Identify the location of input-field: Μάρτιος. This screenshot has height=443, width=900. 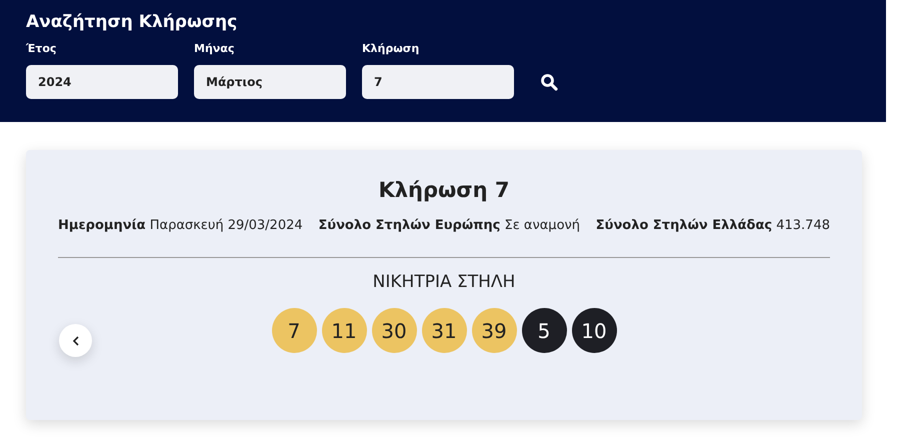
(270, 82).